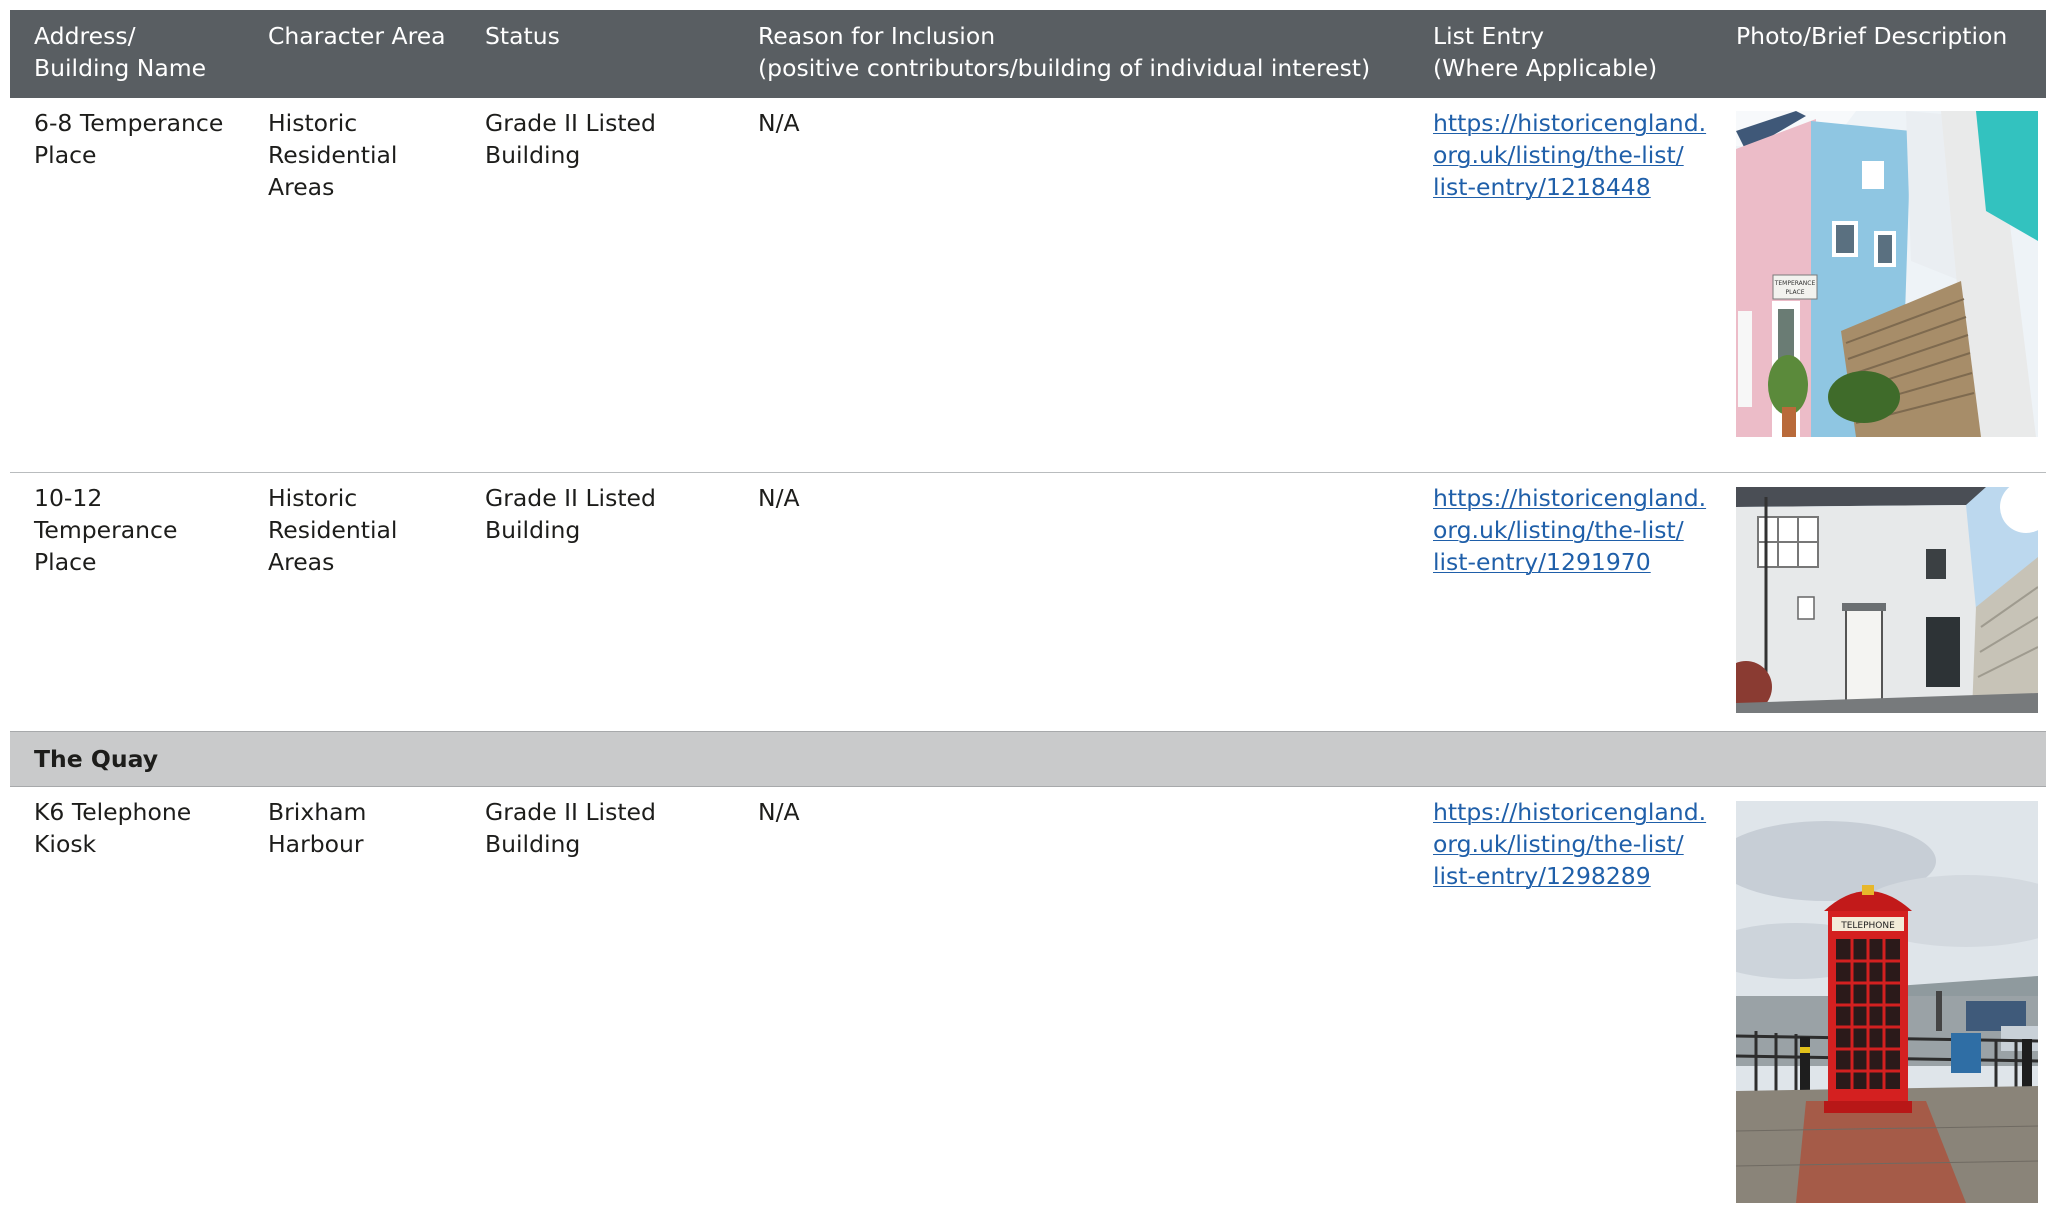 This screenshot has height=1212, width=2046. Describe the element at coordinates (1794, 292) in the screenshot. I see `svg-text: PLACE` at that location.